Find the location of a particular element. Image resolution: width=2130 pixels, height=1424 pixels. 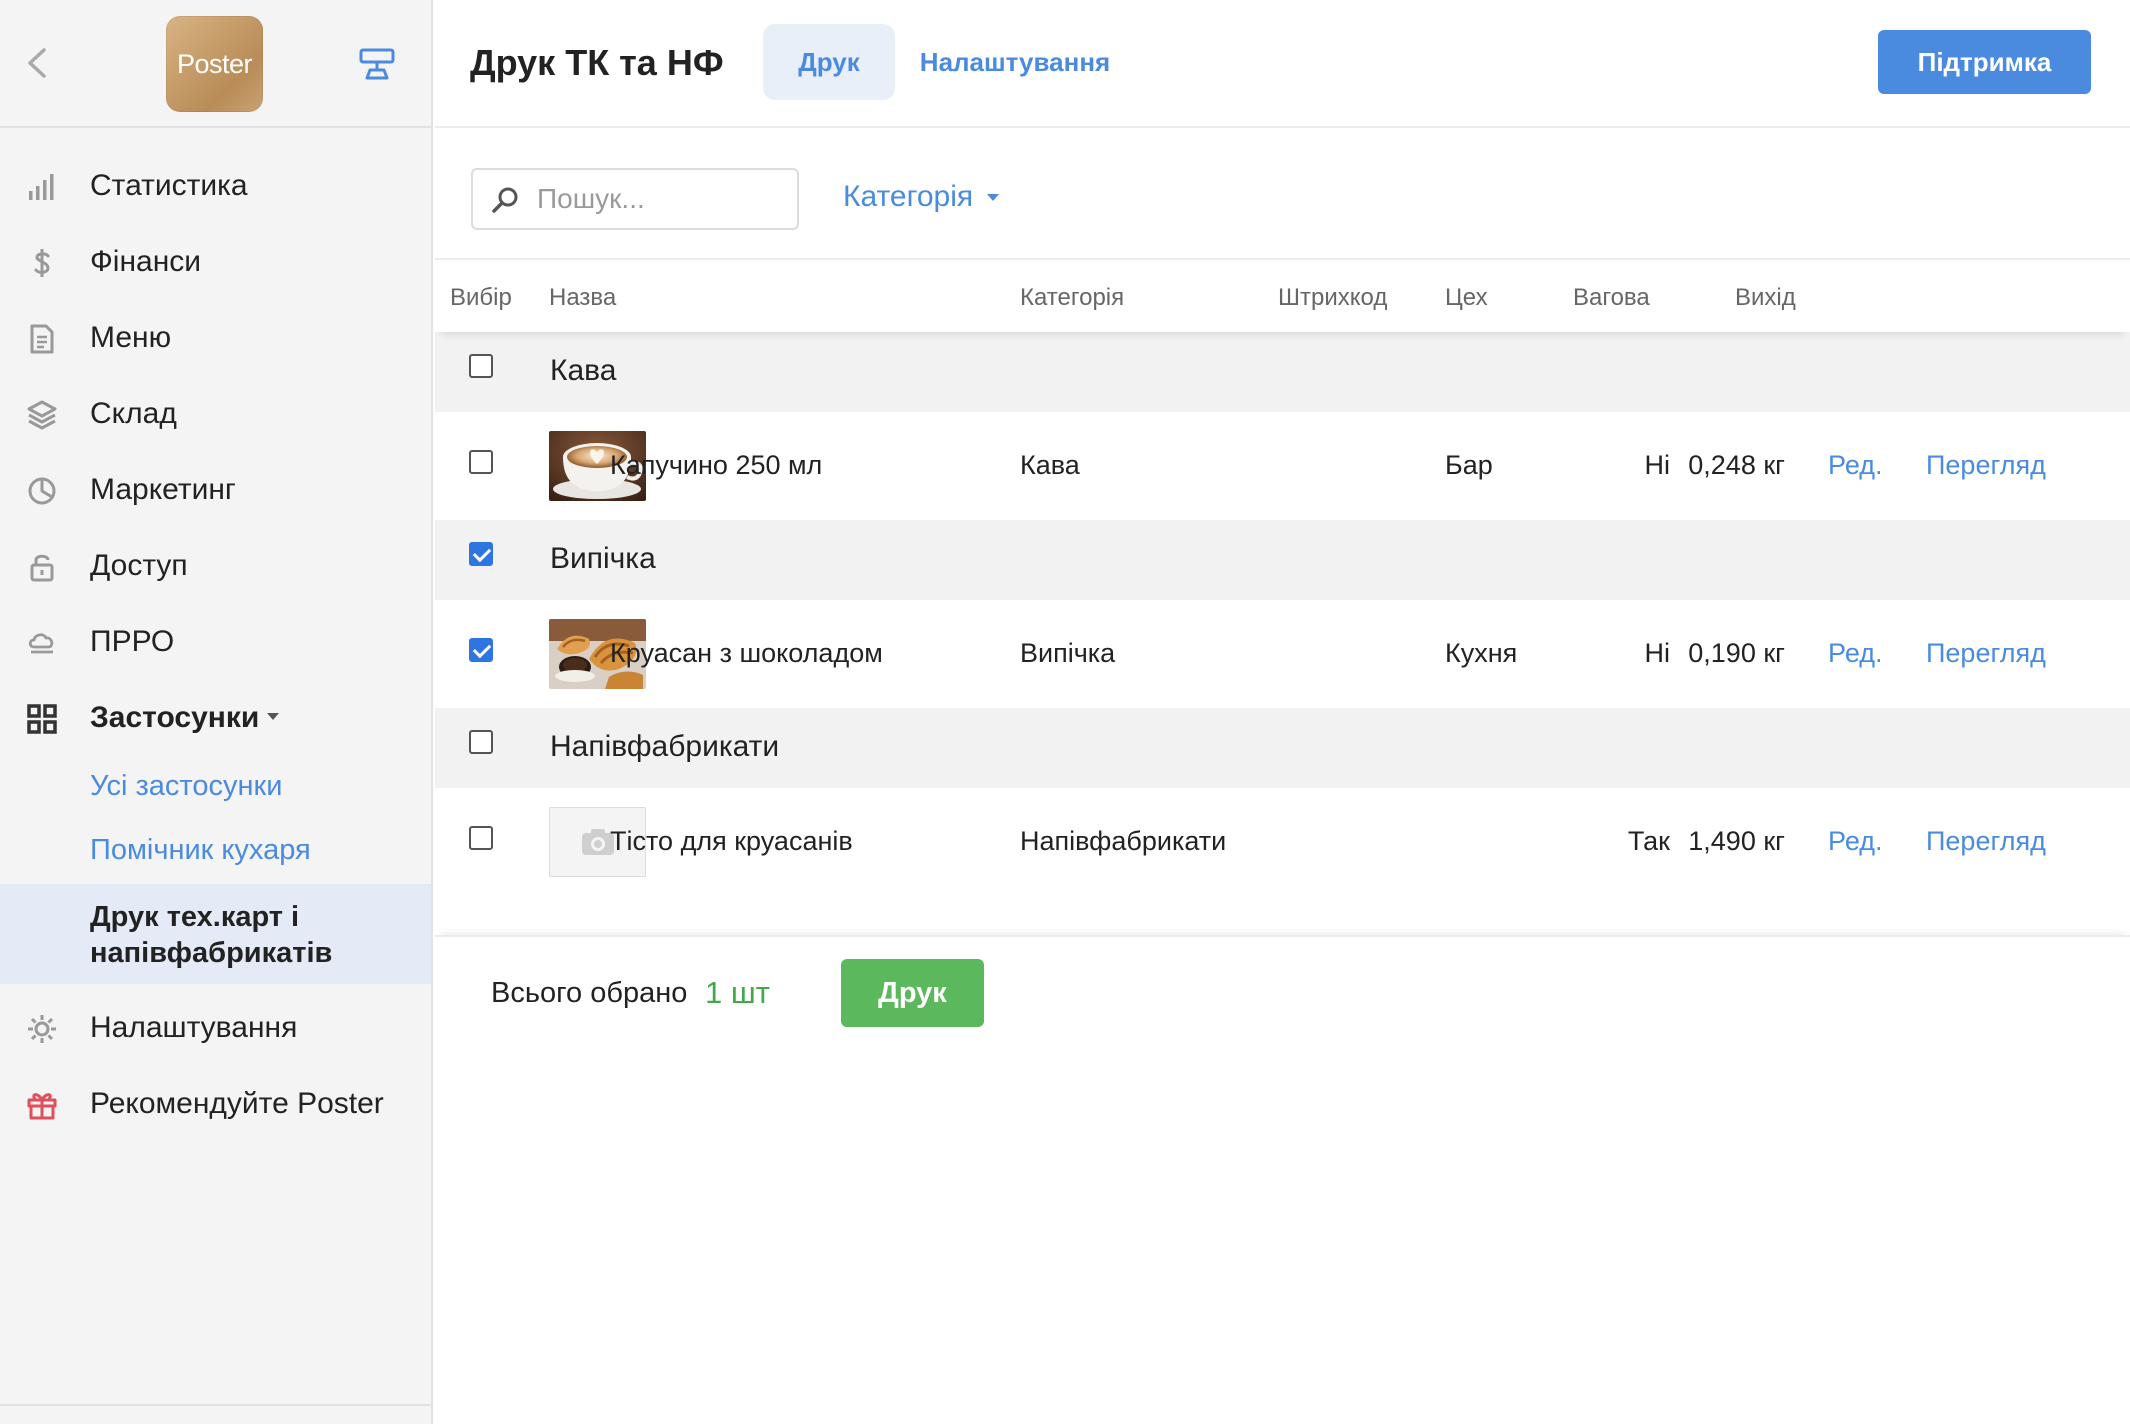

tab-print: Друк is located at coordinates (829, 62).